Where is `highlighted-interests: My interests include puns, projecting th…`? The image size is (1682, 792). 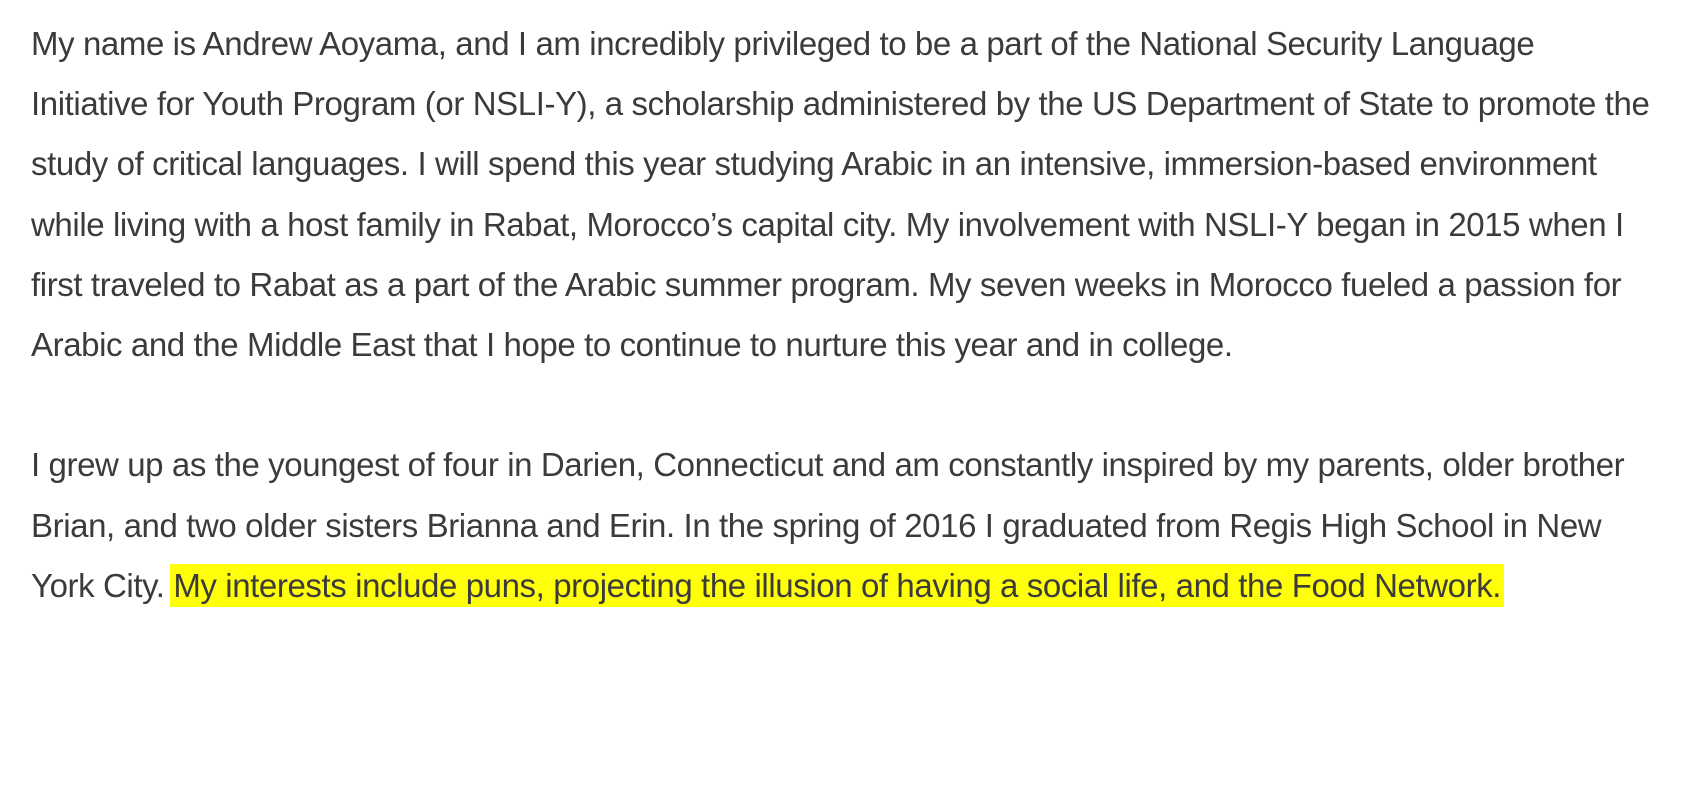 highlighted-interests: My interests include puns, projecting th… is located at coordinates (837, 585).